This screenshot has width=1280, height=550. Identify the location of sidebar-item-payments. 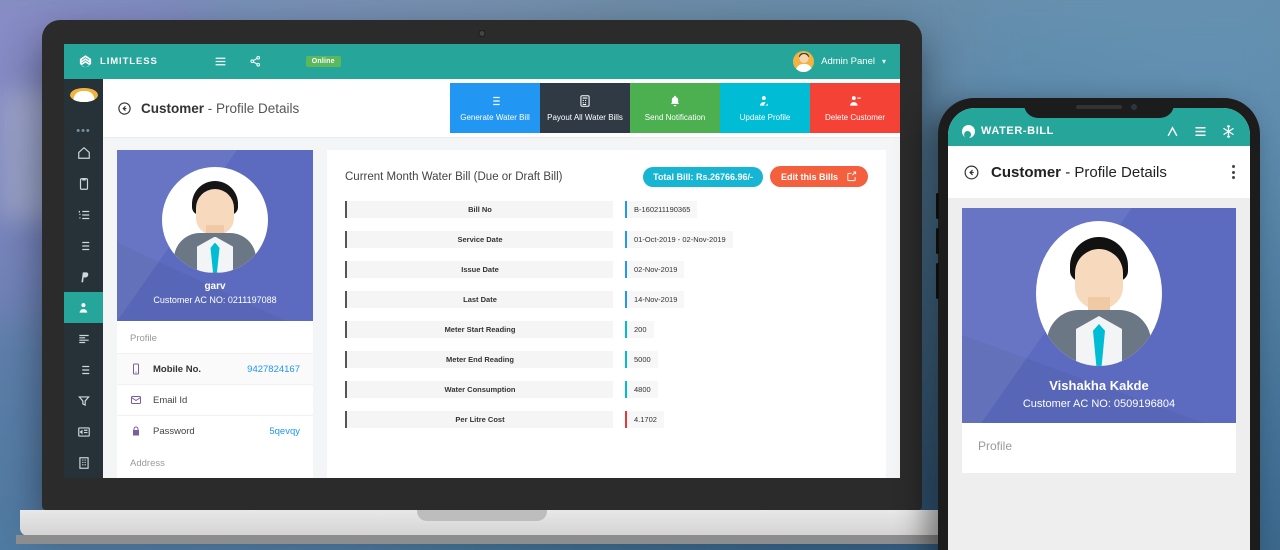
(83, 276).